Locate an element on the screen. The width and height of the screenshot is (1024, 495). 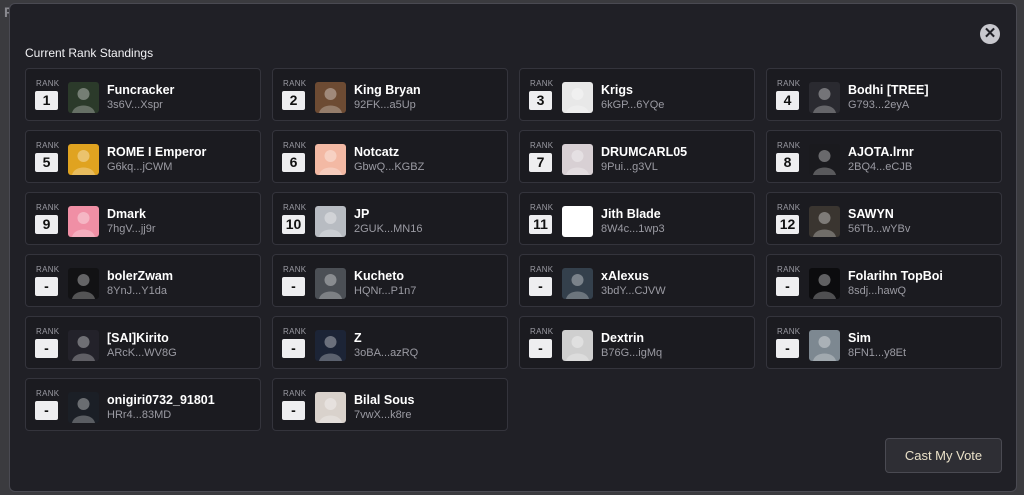
standing-card: RANK 8 AJOTA.lrnr 2BQ4...eCJB is located at coordinates (884, 156).